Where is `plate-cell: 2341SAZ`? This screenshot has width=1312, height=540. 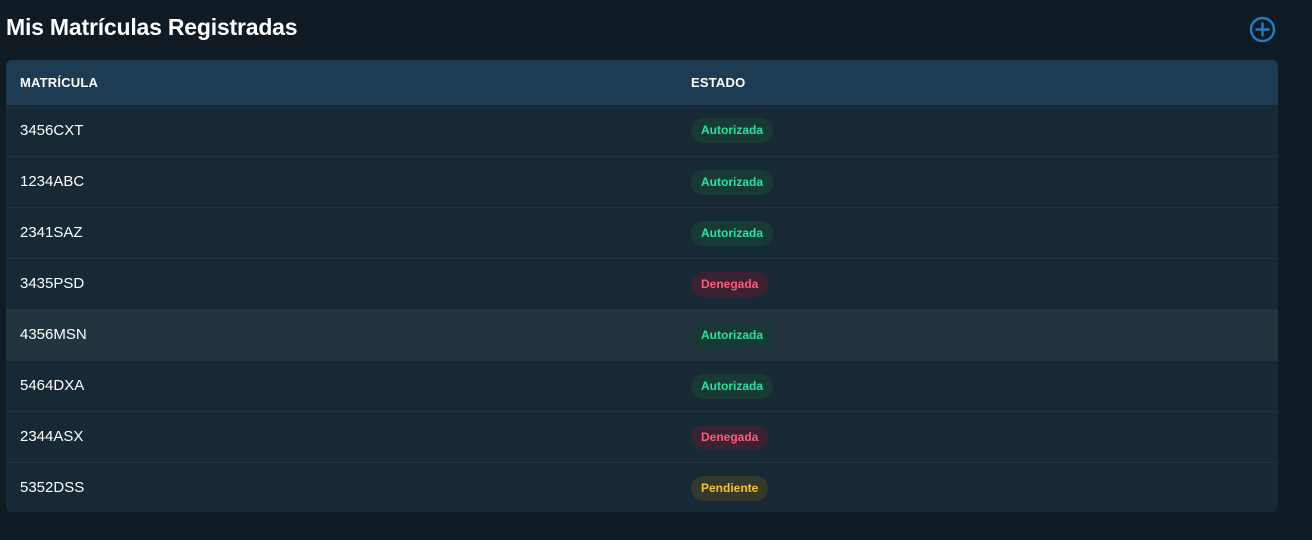
plate-cell: 2341SAZ is located at coordinates (341, 233).